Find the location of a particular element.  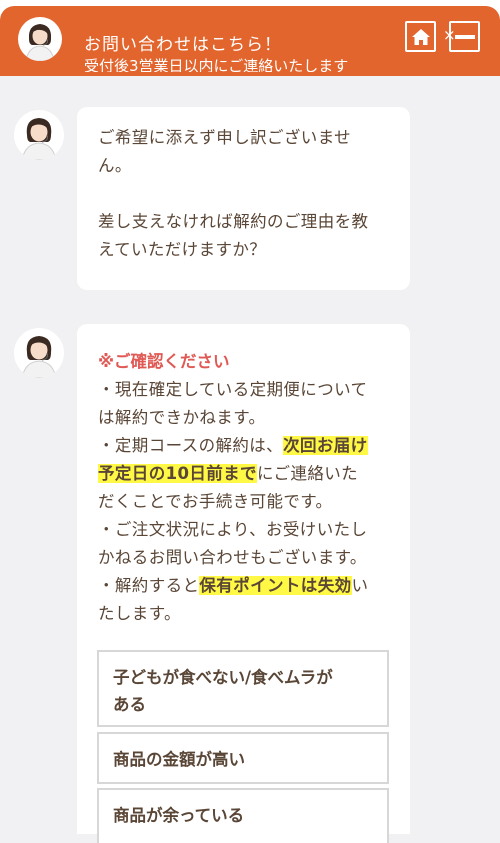

close-mark: × is located at coordinates (449, 35).